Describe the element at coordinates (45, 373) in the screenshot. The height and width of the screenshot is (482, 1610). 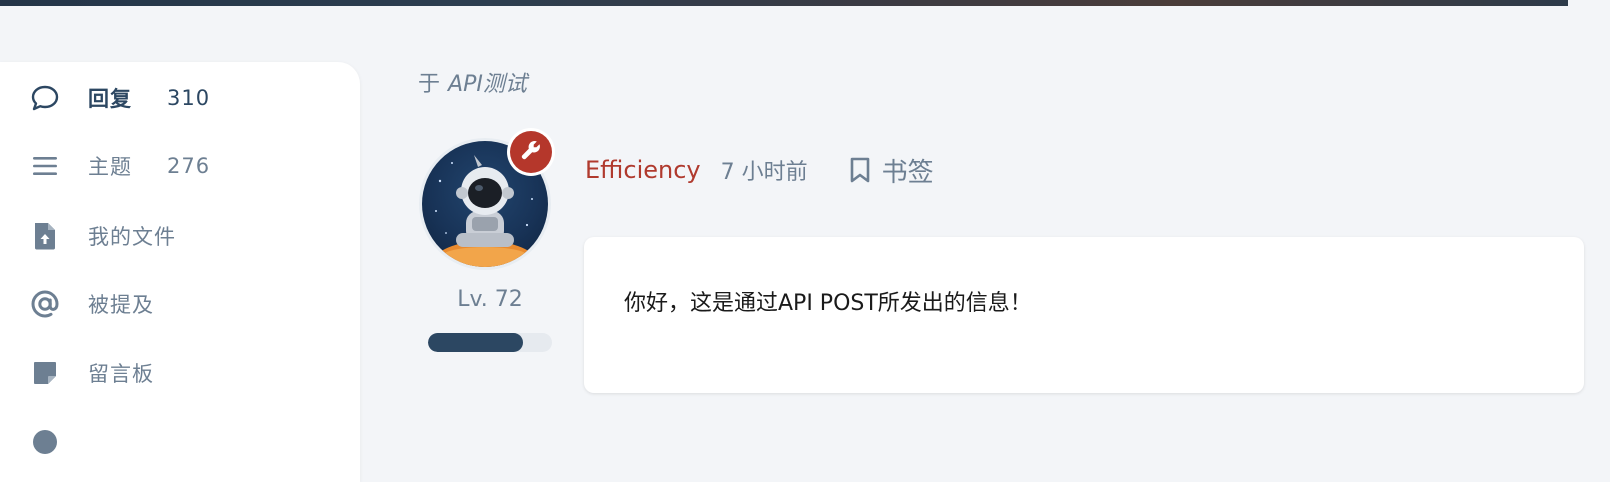
I see `sticky-note-icon` at that location.